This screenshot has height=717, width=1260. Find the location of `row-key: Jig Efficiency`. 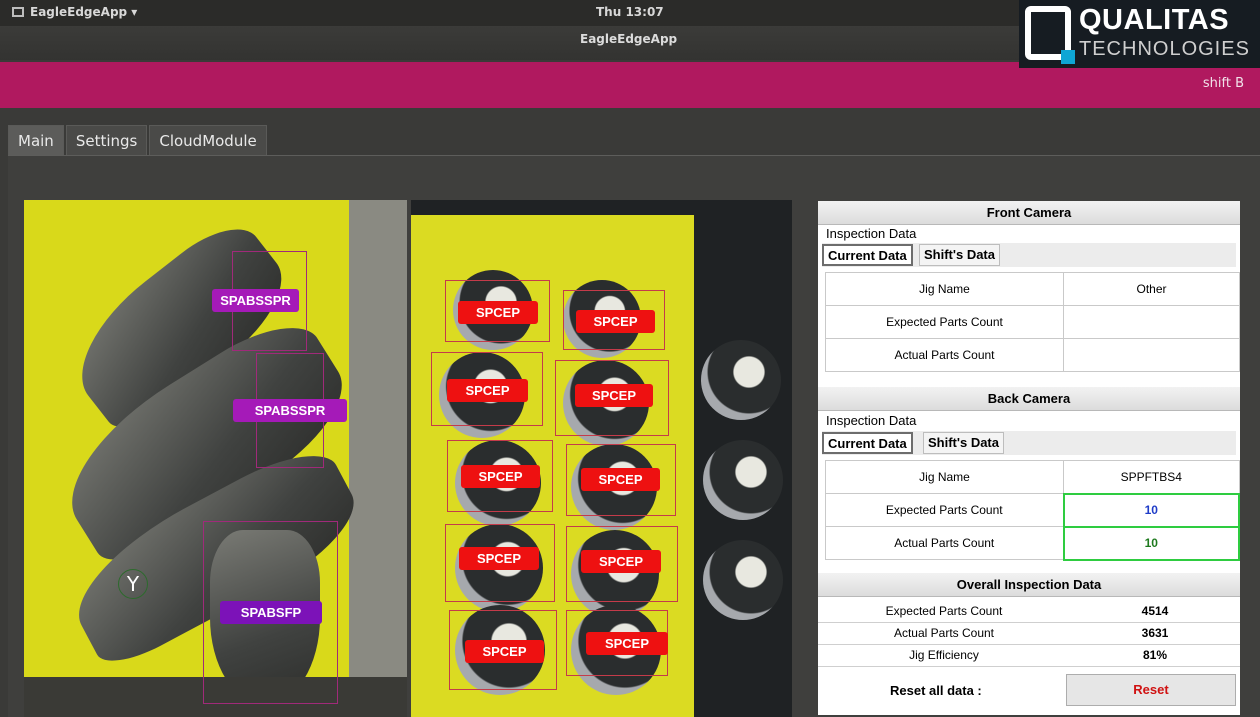

row-key: Jig Efficiency is located at coordinates (944, 655).